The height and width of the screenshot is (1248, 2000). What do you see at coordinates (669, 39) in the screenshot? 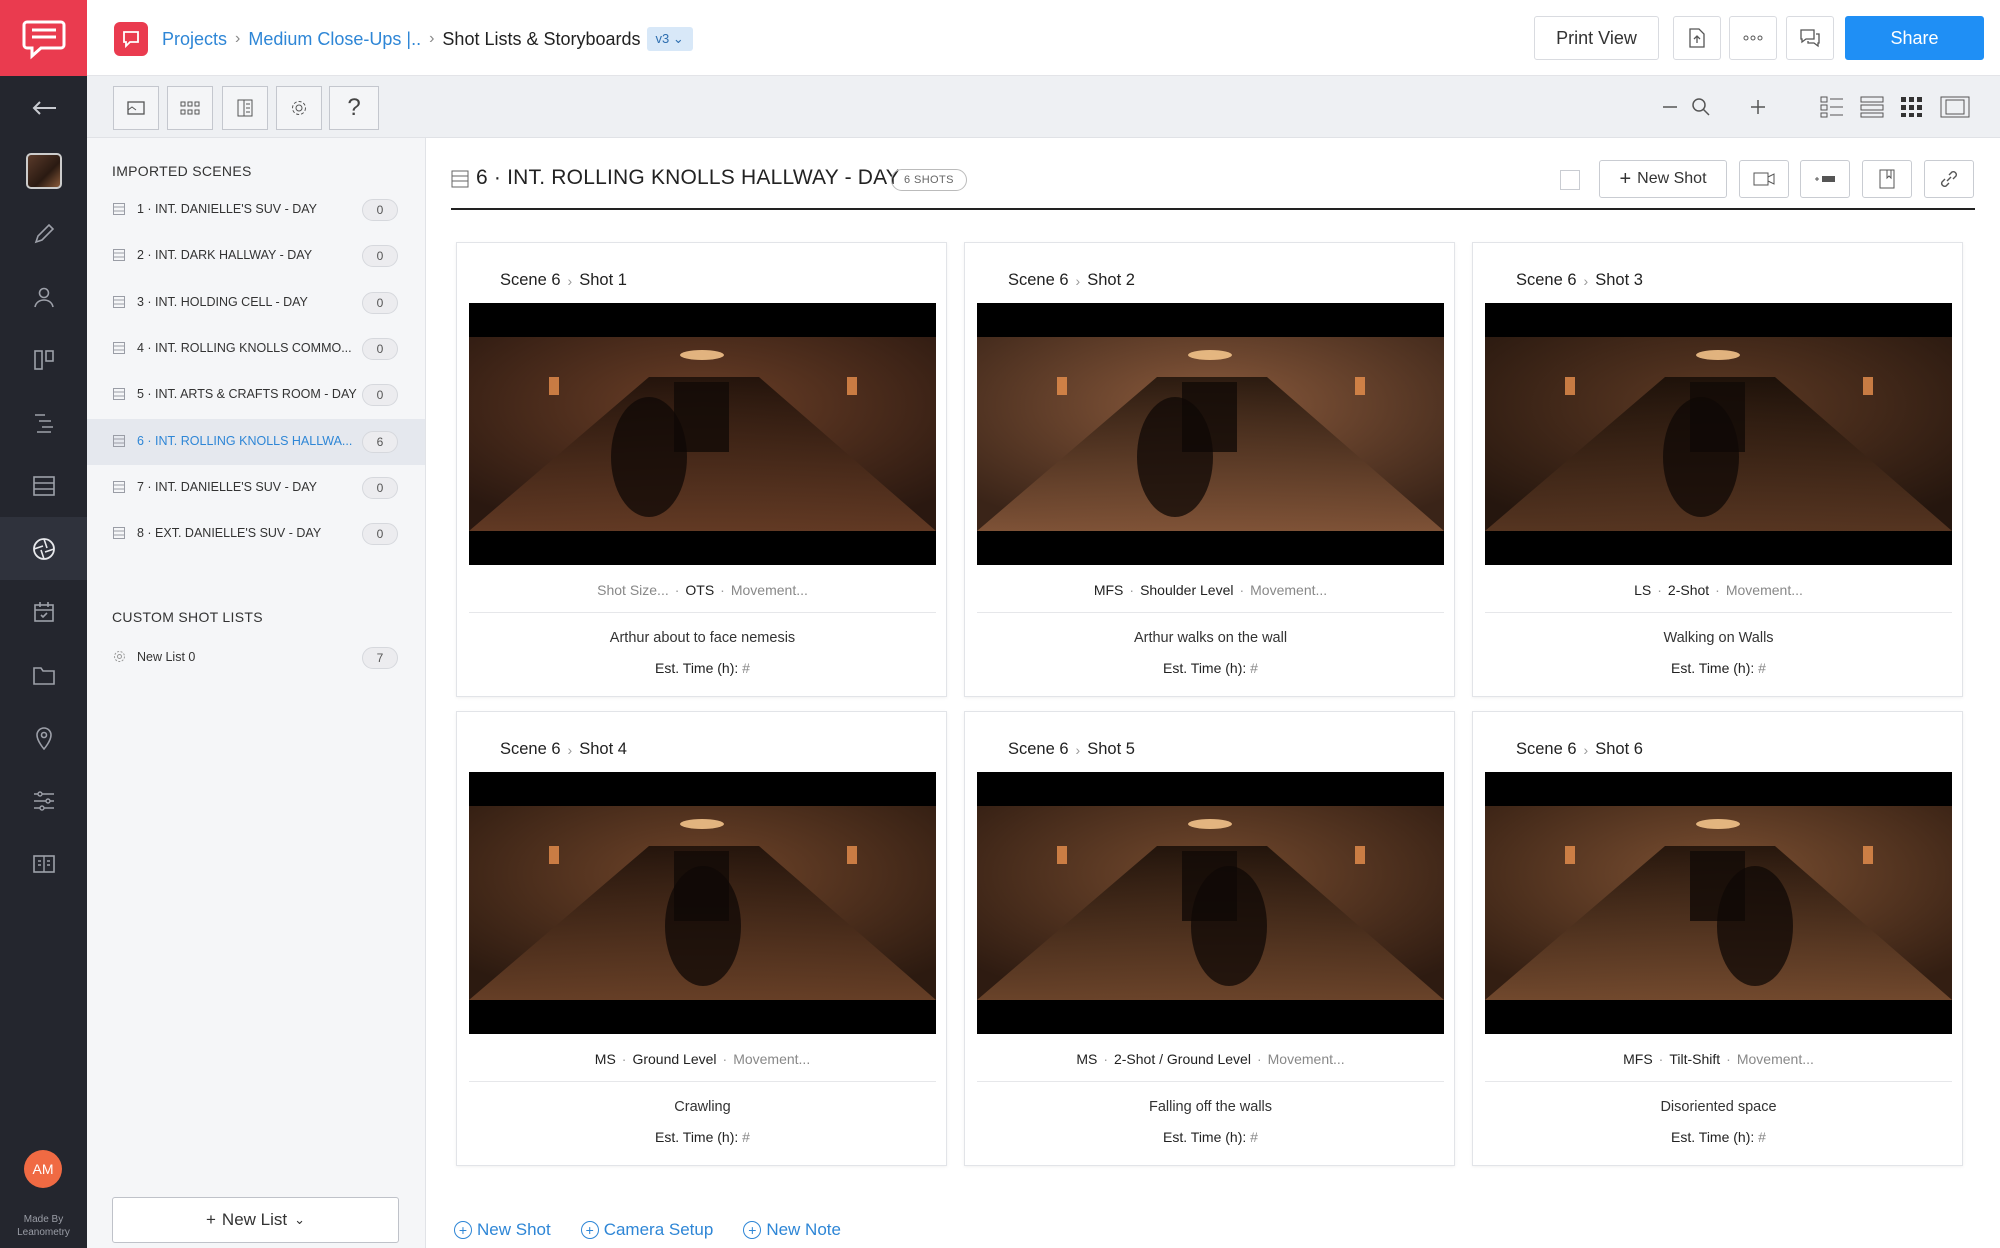
I see `version-dropdown: v3 ⌄` at bounding box center [669, 39].